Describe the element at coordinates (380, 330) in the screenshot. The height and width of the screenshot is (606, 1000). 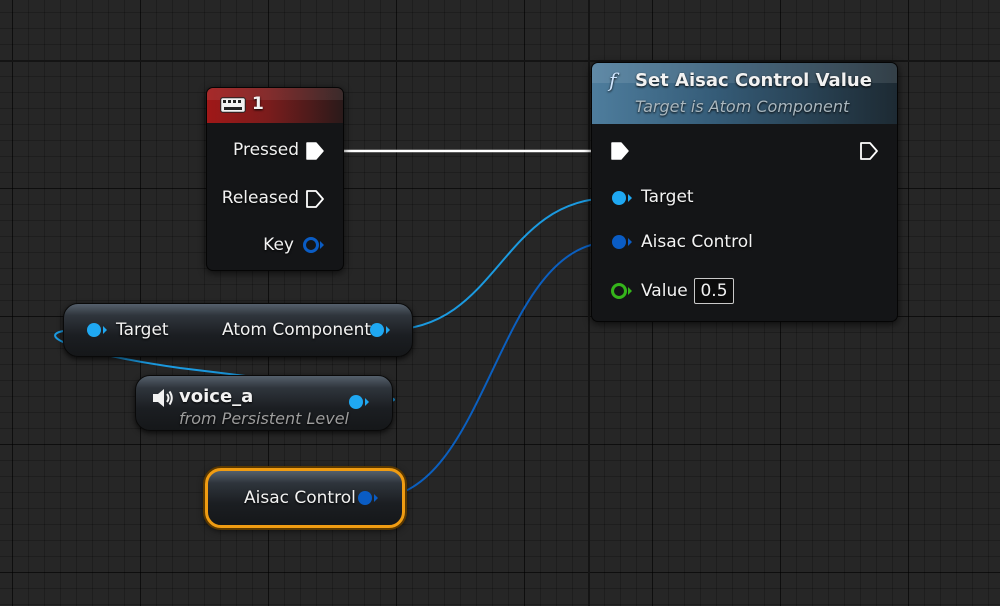
I see `atom-component-pin` at that location.